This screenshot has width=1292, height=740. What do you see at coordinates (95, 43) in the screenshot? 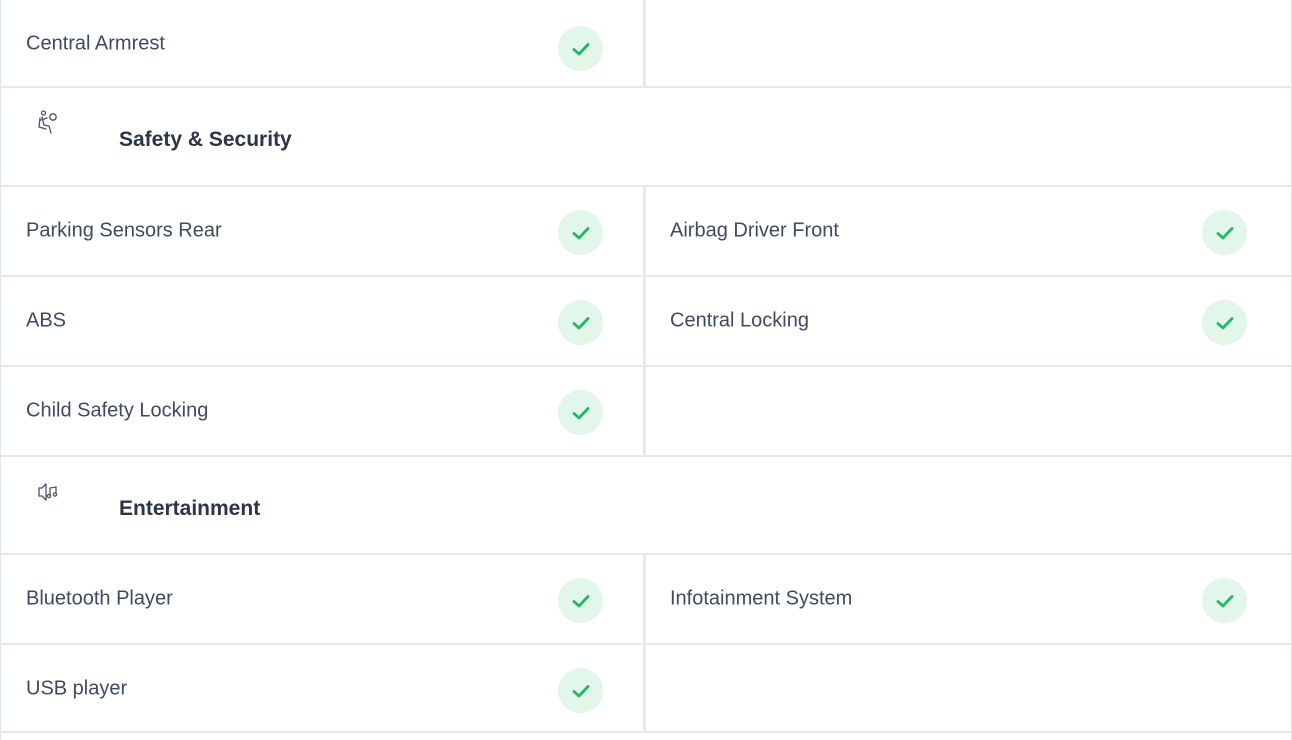
I see `feature-label: Central Armrest` at bounding box center [95, 43].